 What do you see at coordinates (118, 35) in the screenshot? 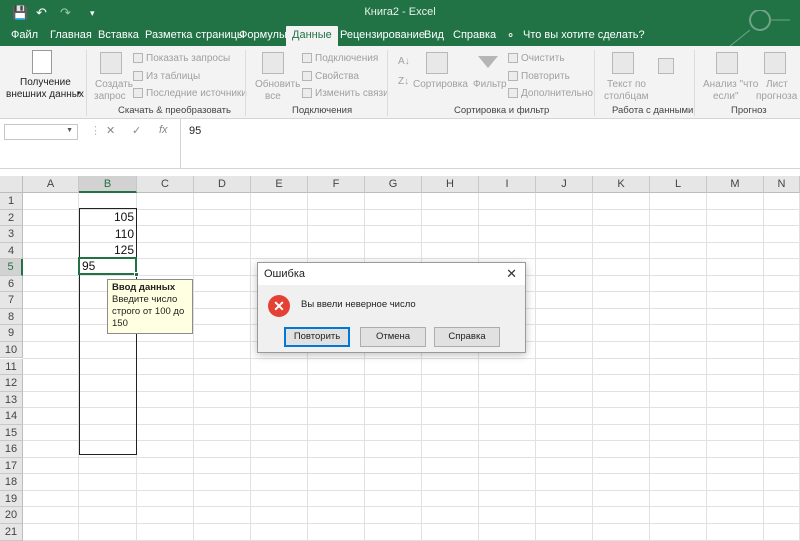
I see `tab-insert: Вставка` at bounding box center [118, 35].